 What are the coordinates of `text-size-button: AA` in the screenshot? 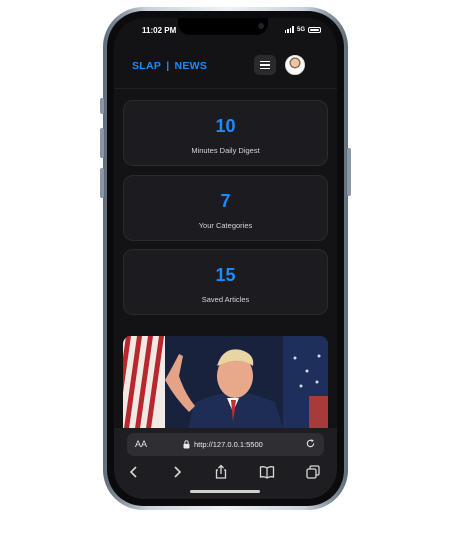 It's located at (141, 444).